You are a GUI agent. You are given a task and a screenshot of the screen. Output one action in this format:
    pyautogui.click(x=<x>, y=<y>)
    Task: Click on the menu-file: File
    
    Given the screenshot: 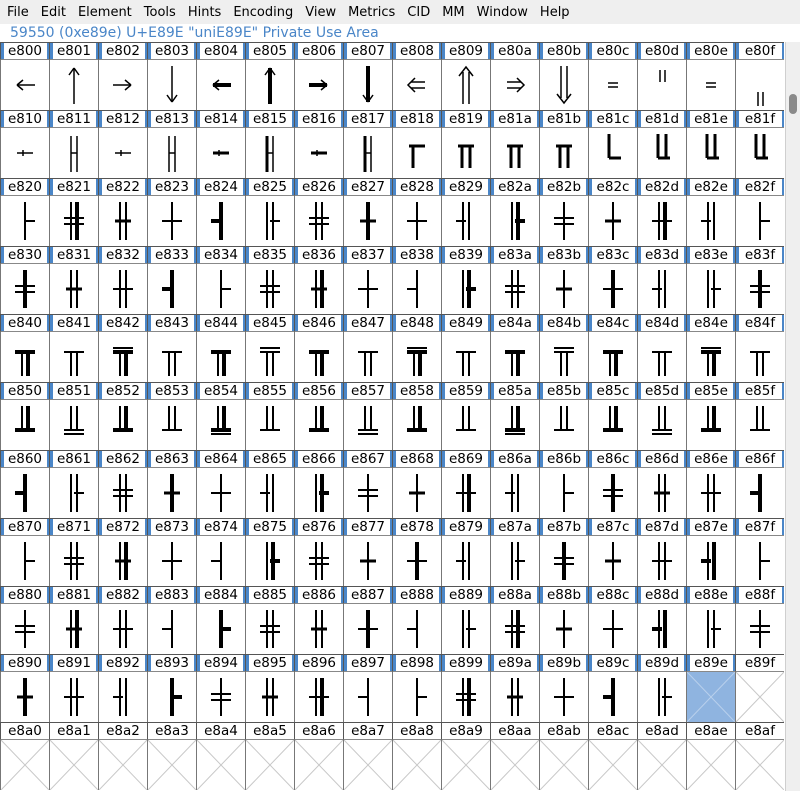 What is the action you would take?
    pyautogui.click(x=17, y=12)
    